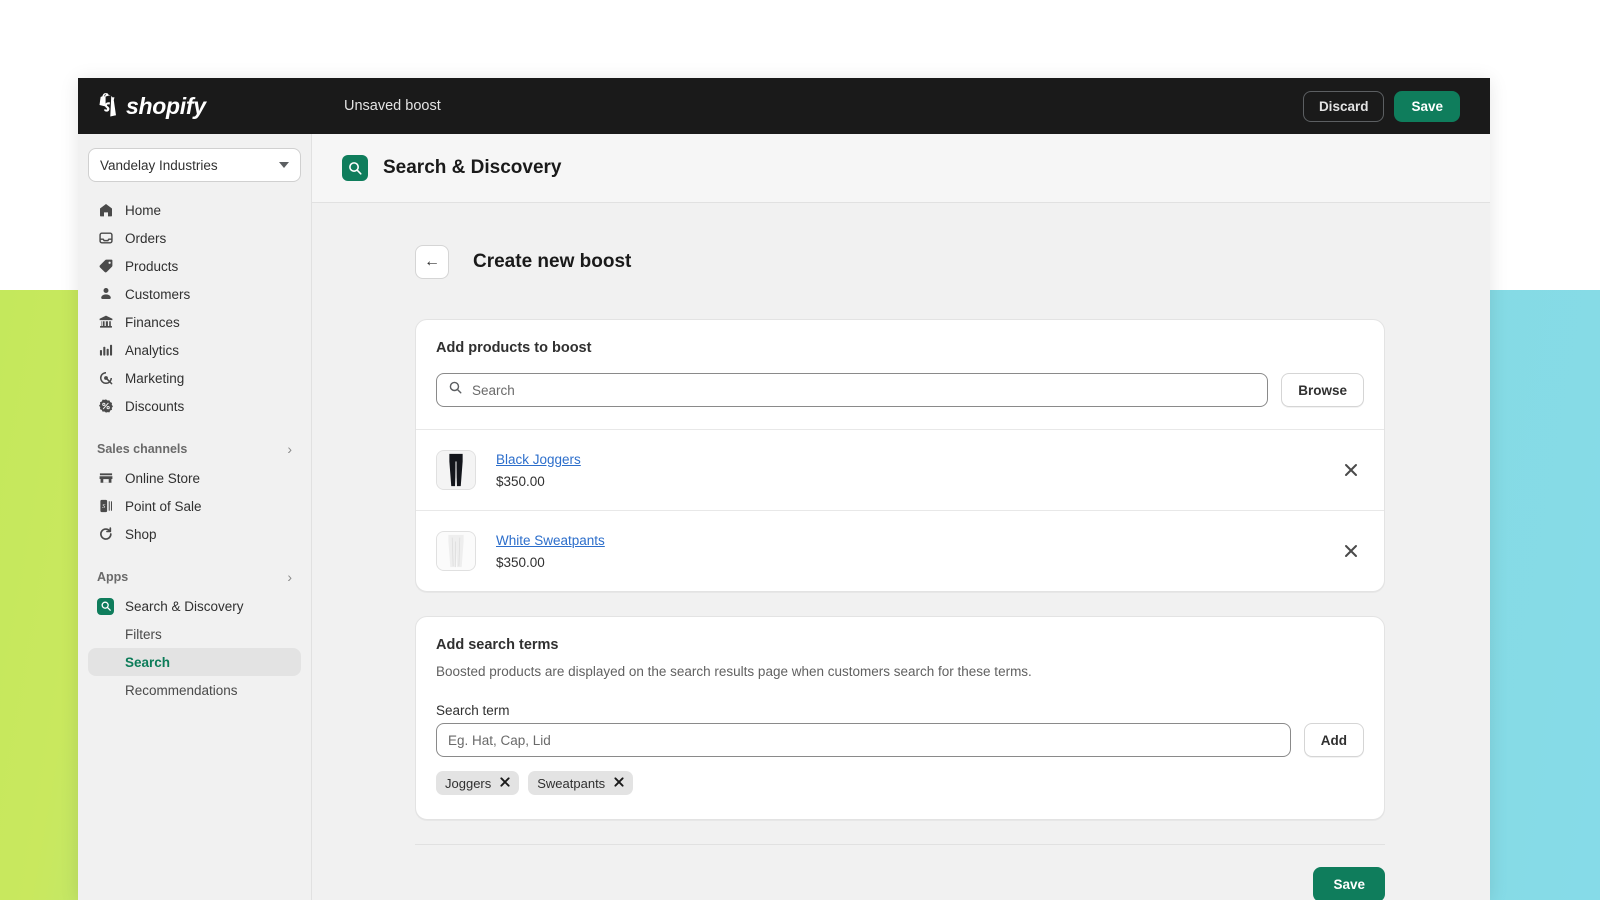 The width and height of the screenshot is (1600, 900). What do you see at coordinates (143, 634) in the screenshot?
I see `subnav-label: Filters` at bounding box center [143, 634].